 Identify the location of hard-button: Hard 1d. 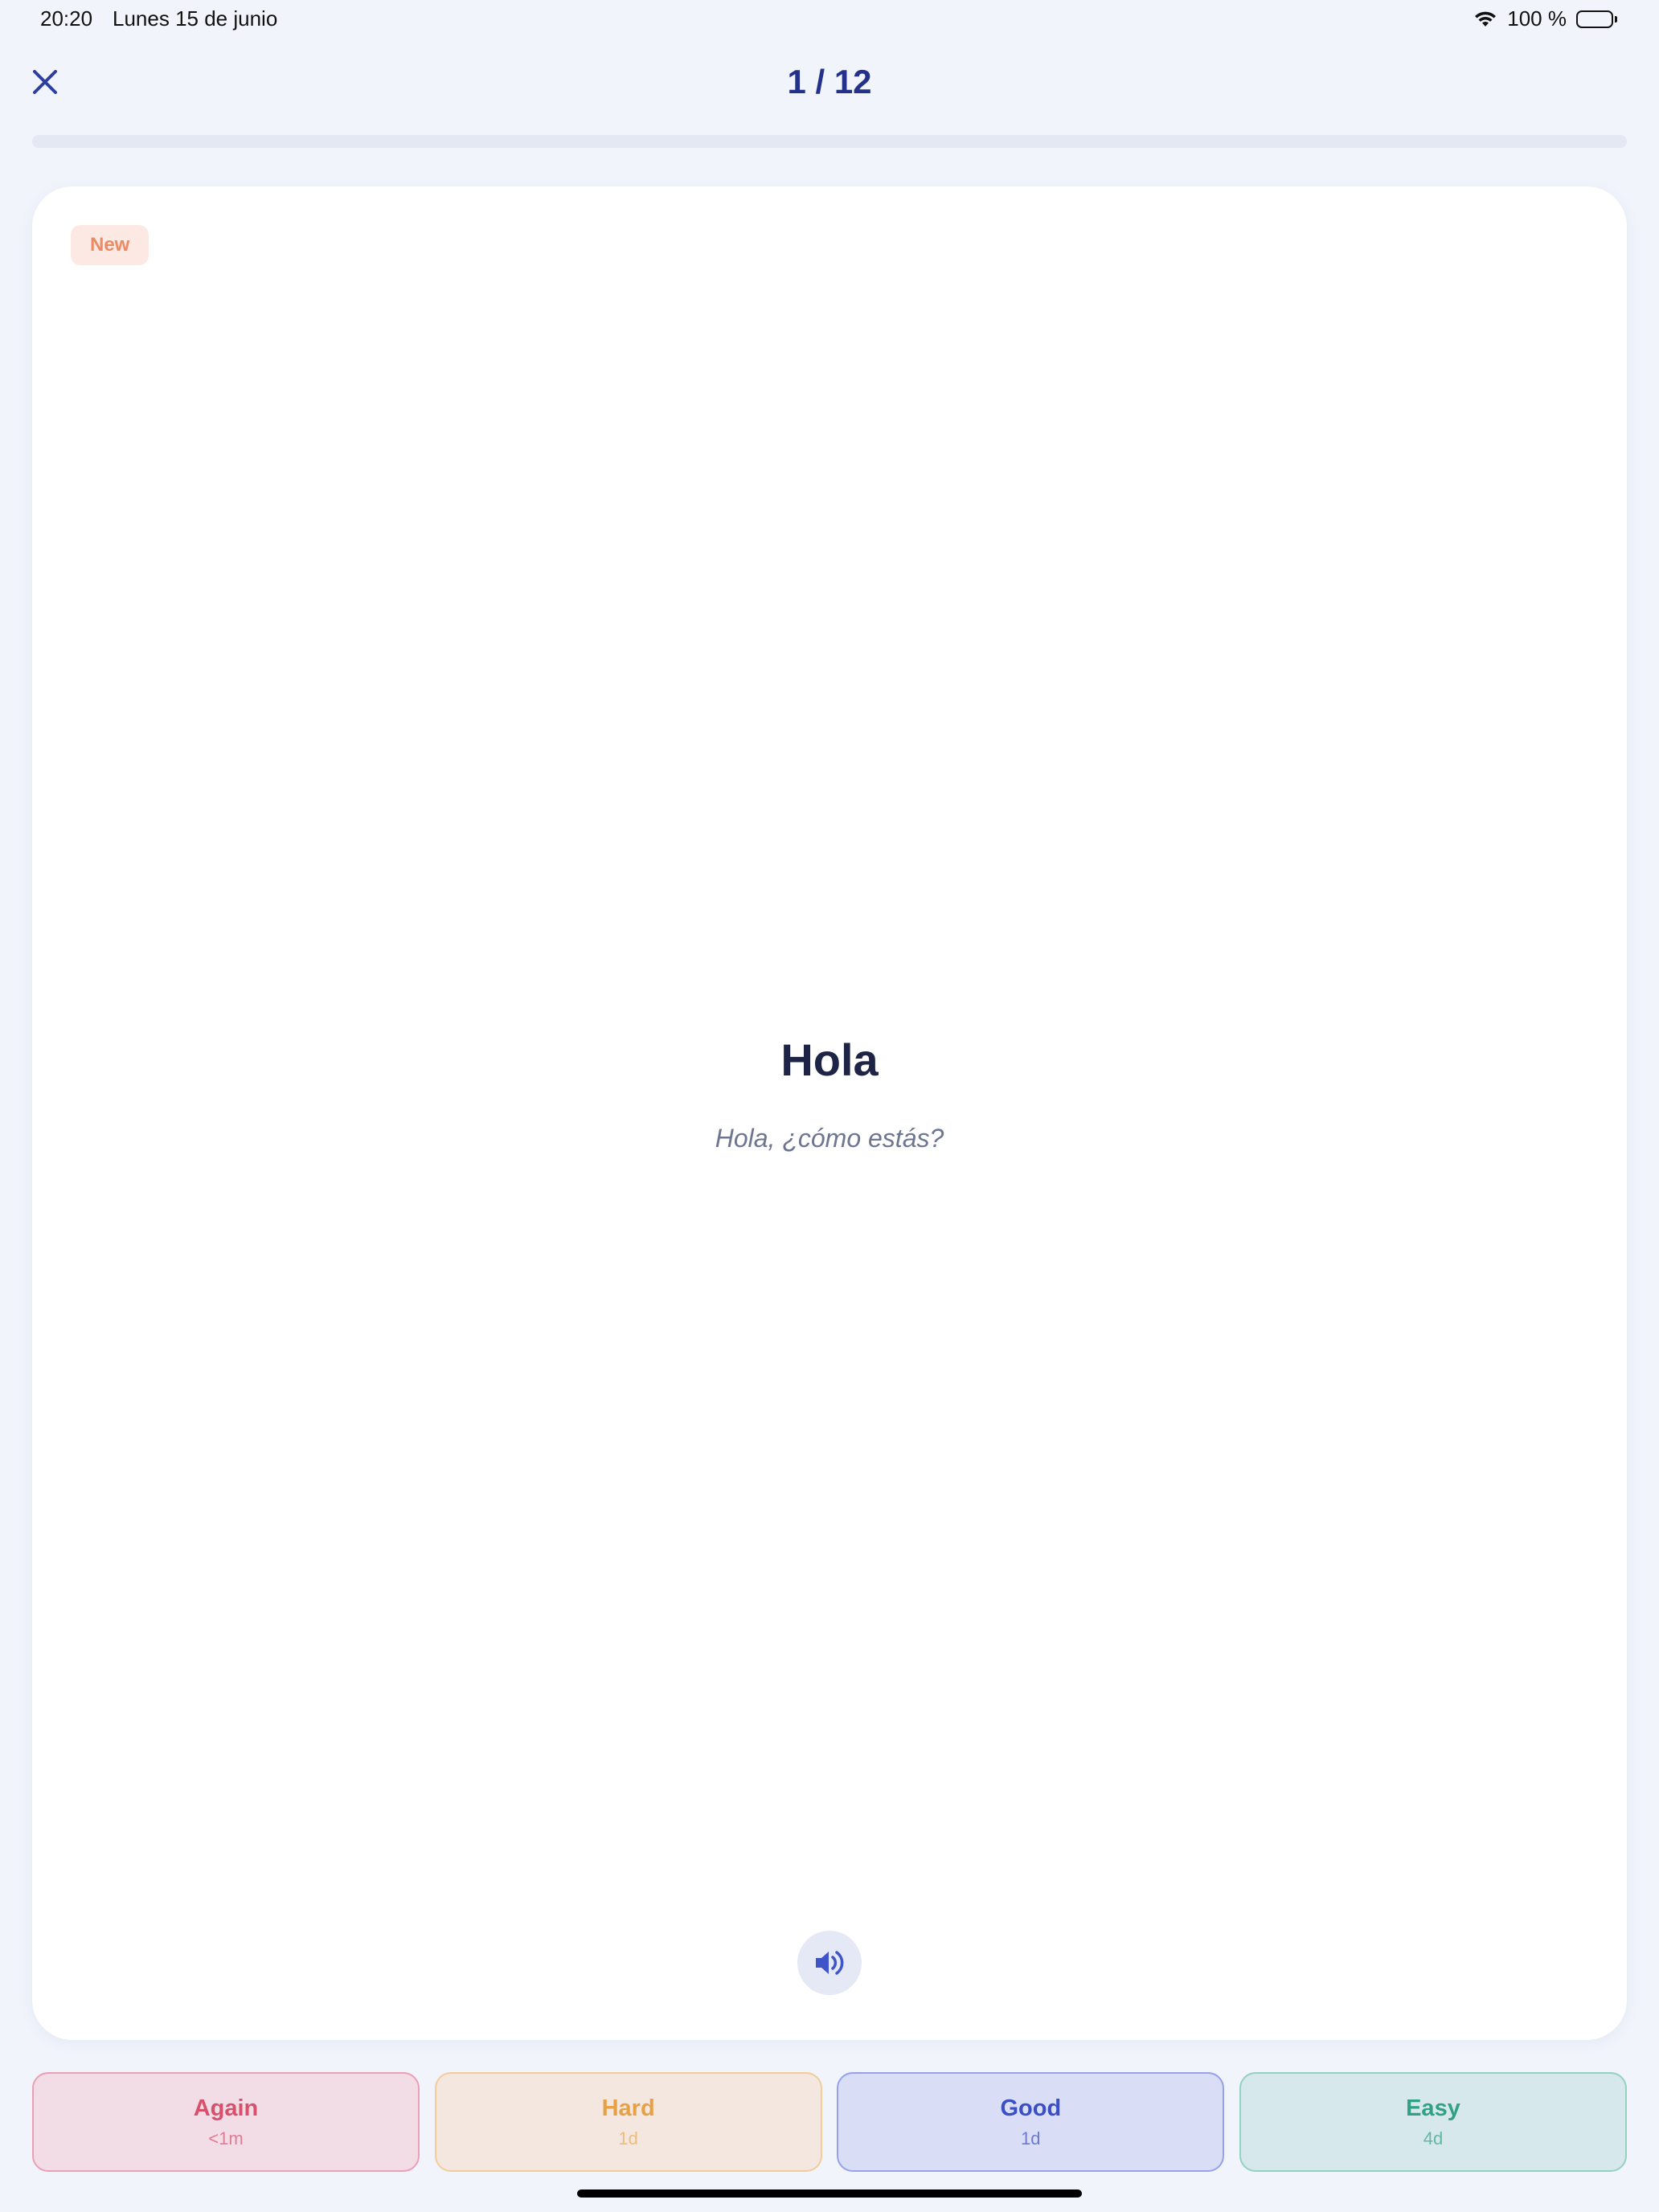
(628, 2122).